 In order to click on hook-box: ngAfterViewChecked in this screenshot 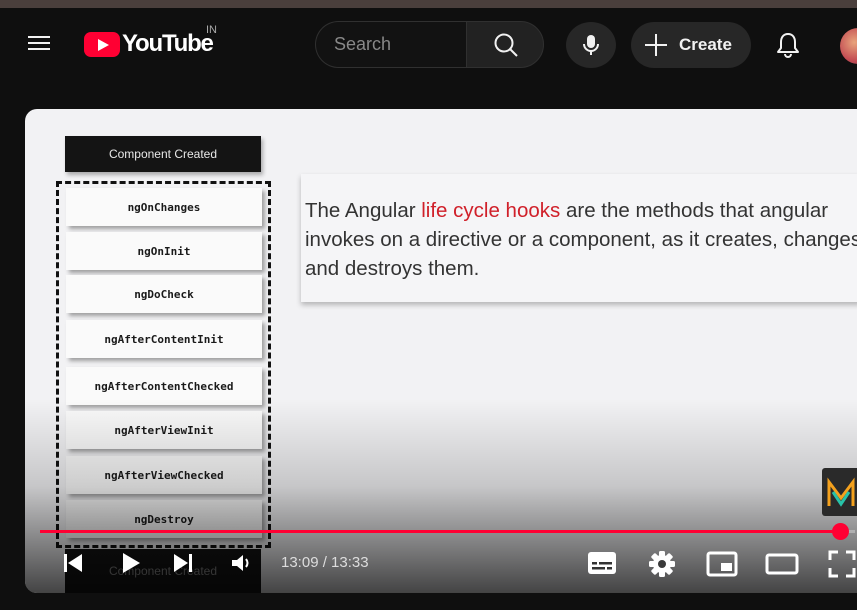, I will do `click(164, 475)`.